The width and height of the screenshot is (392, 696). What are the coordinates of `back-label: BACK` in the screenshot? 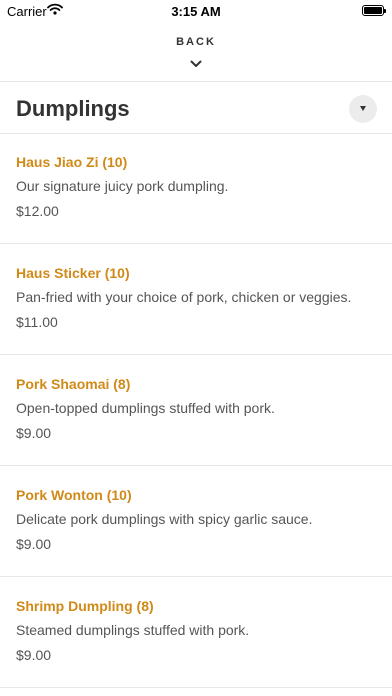 It's located at (196, 42).